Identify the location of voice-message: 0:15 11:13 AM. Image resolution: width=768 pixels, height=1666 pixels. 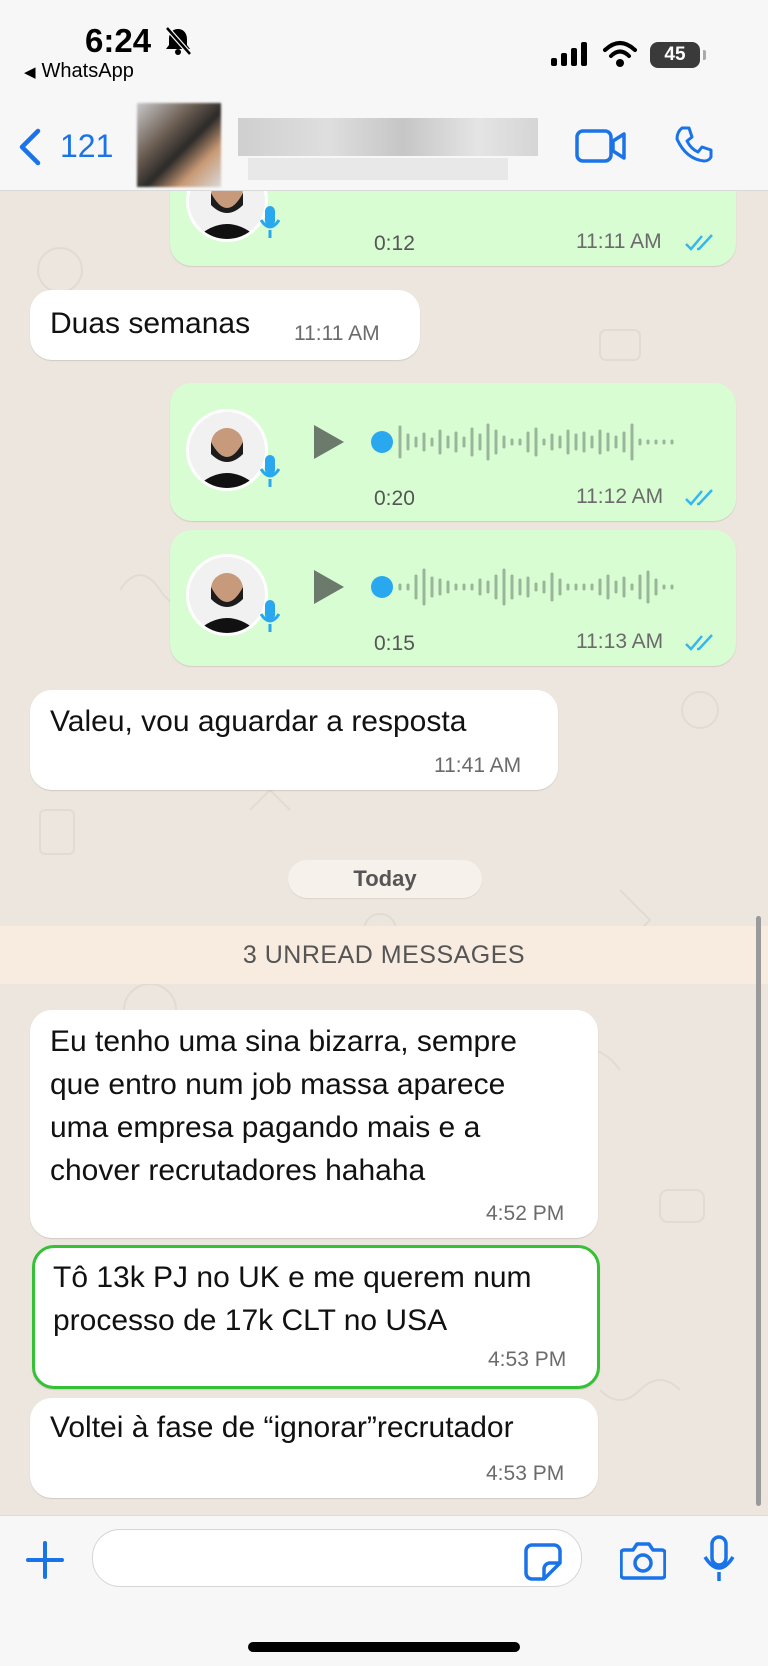
(453, 598).